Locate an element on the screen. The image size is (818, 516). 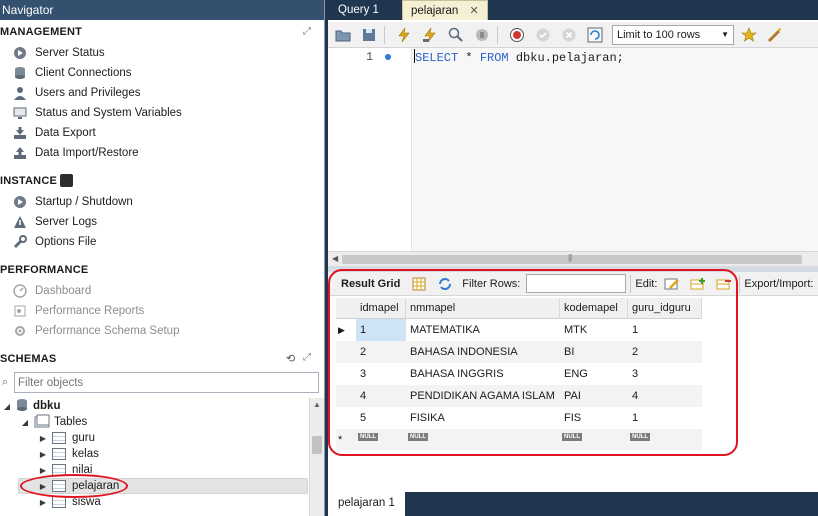
execute-icon is located at coordinates (404, 35).